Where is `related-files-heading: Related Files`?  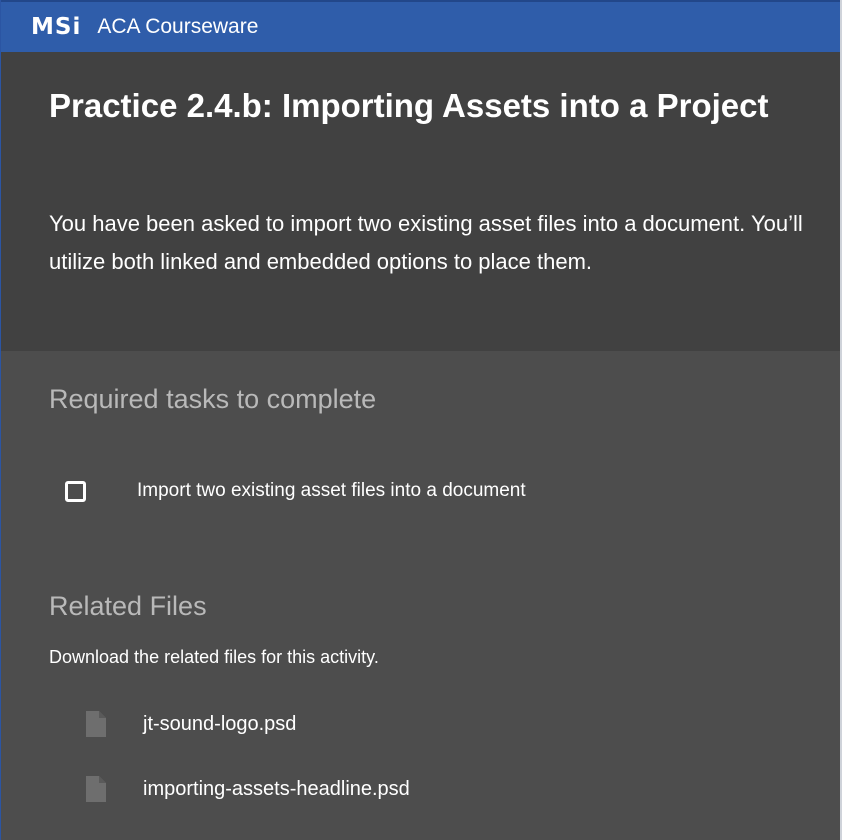 related-files-heading: Related Files is located at coordinates (128, 606).